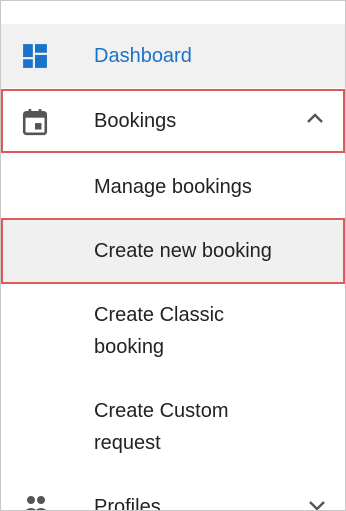 The height and width of the screenshot is (511, 346). I want to click on nav-subitem-manage-bookings: Manage bookings, so click(173, 186).